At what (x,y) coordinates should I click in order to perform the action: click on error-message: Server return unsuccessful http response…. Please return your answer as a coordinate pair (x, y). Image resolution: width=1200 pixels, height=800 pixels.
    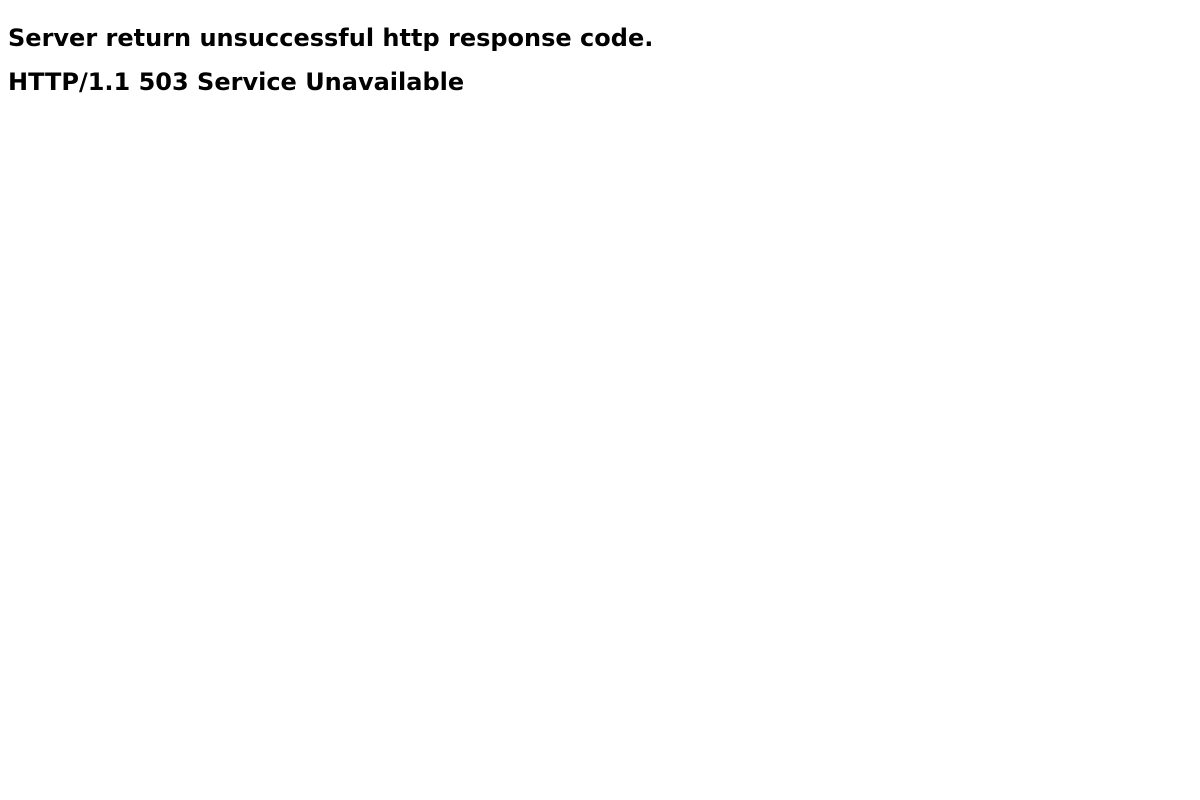
    Looking at the image, I should click on (331, 38).